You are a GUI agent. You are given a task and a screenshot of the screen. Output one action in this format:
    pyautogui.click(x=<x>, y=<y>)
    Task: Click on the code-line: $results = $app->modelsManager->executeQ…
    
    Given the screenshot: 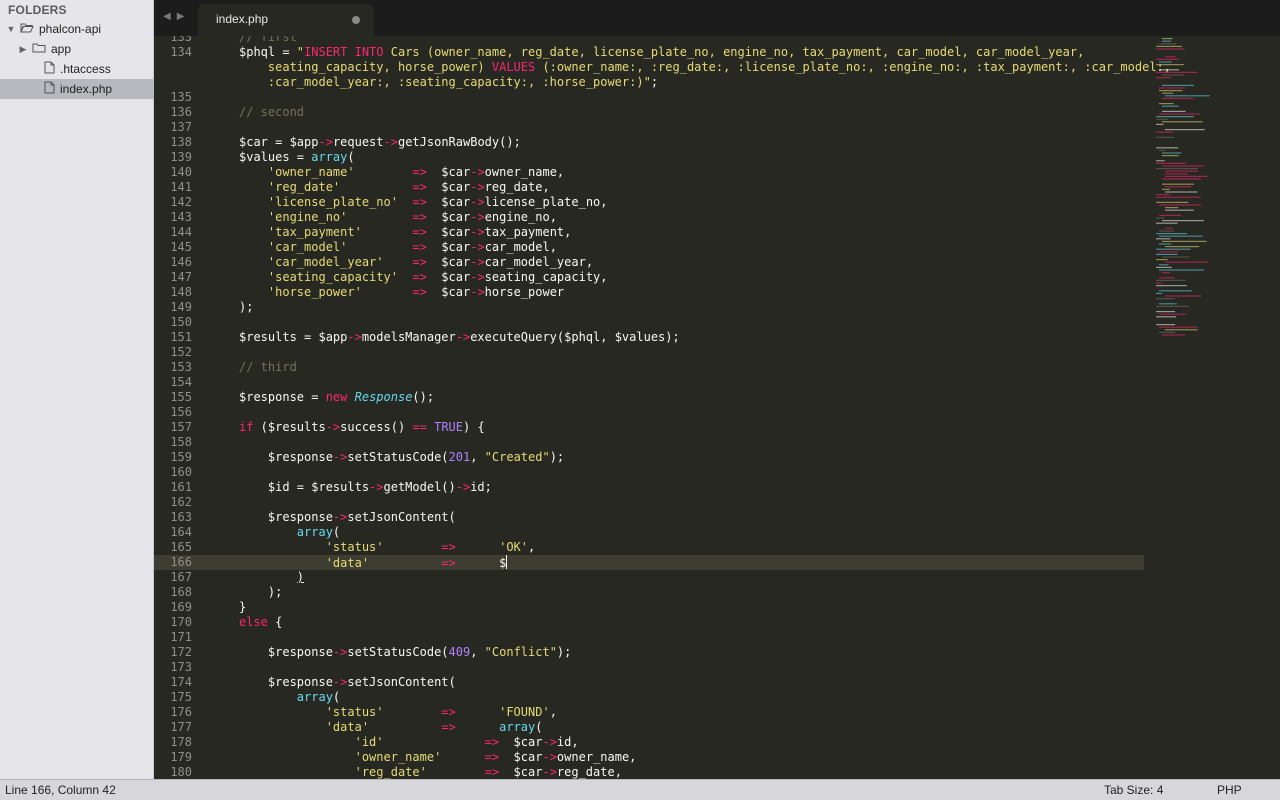 What is the action you would take?
    pyautogui.click(x=459, y=337)
    